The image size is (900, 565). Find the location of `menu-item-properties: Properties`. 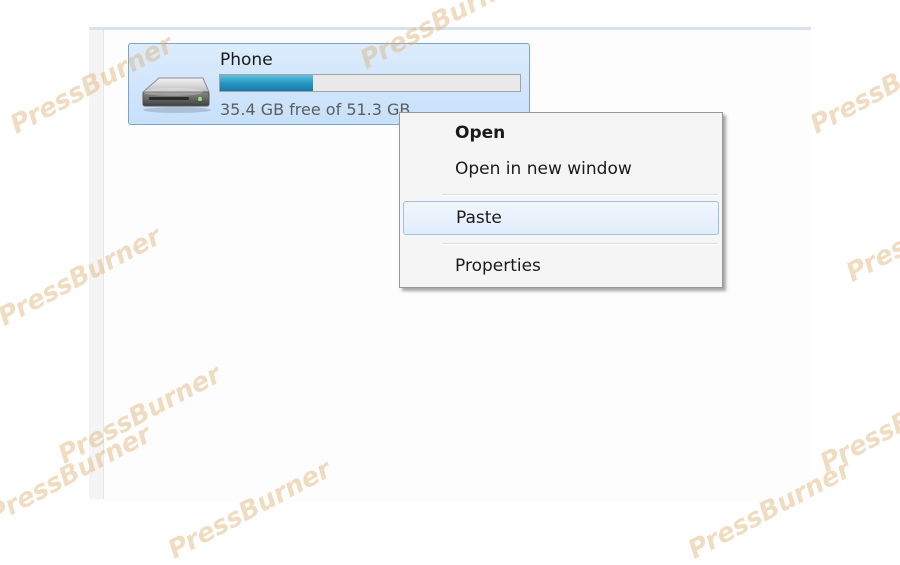

menu-item-properties: Properties is located at coordinates (561, 266).